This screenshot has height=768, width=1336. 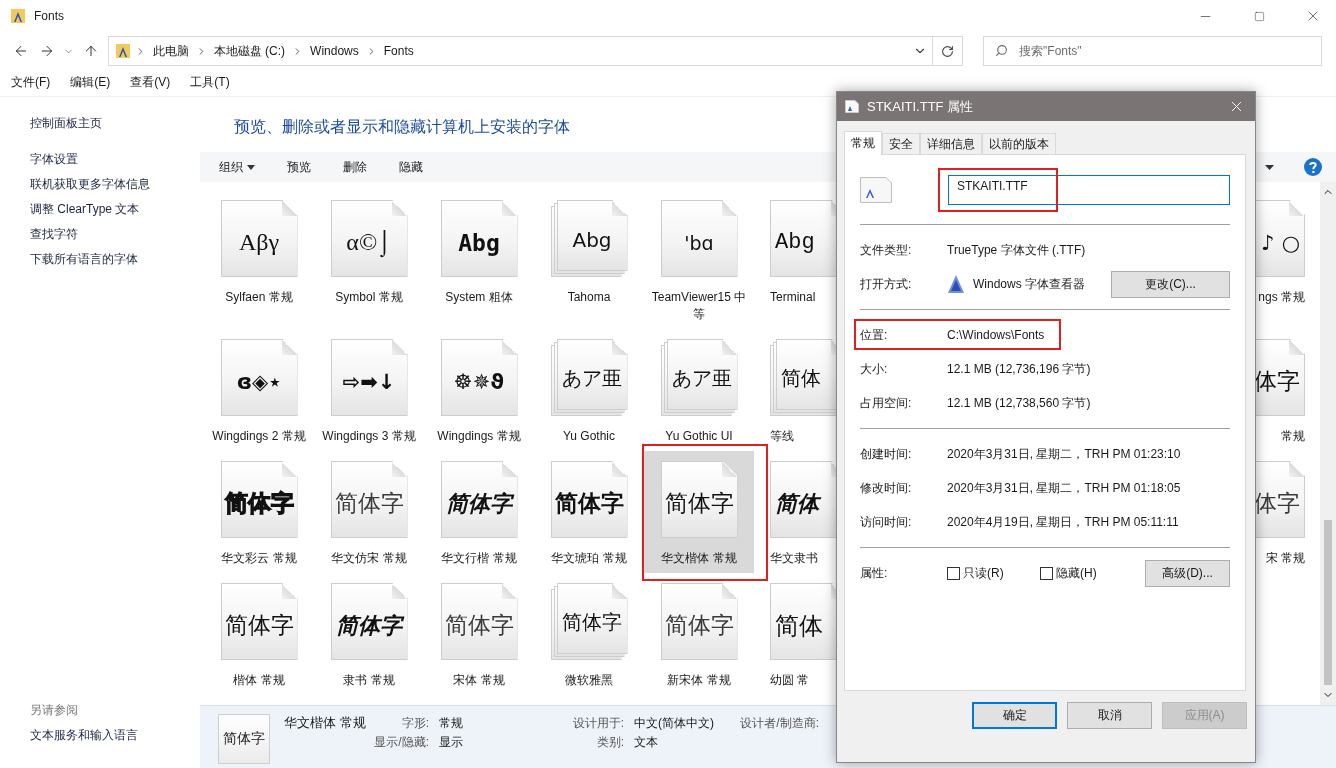 What do you see at coordinates (259, 238) in the screenshot?
I see `font-preview: Aβγ` at bounding box center [259, 238].